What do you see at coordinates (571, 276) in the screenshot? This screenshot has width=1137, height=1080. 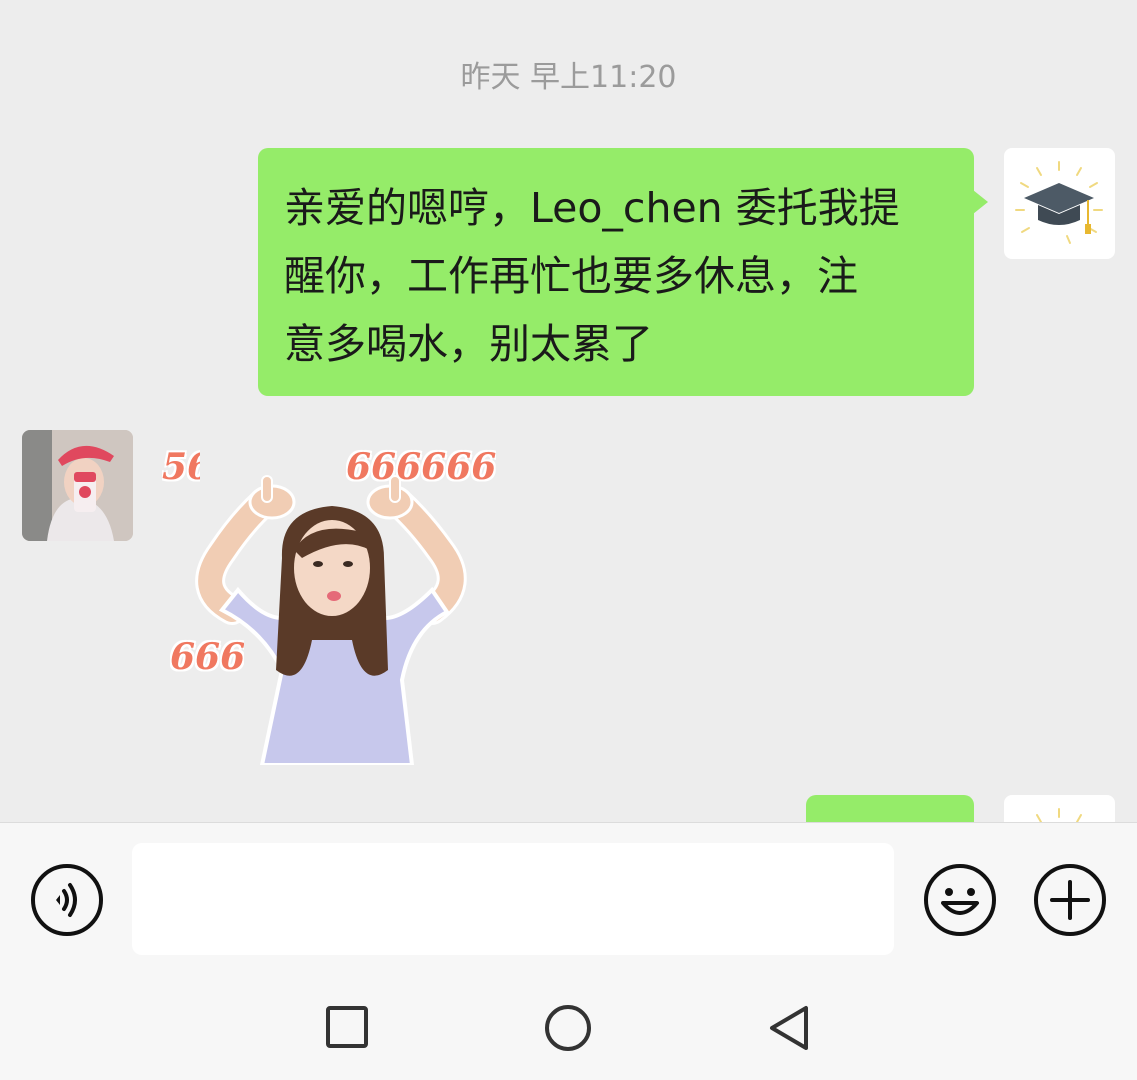 I see `message-line: 醒你，工作再忙也要多休息，注` at bounding box center [571, 276].